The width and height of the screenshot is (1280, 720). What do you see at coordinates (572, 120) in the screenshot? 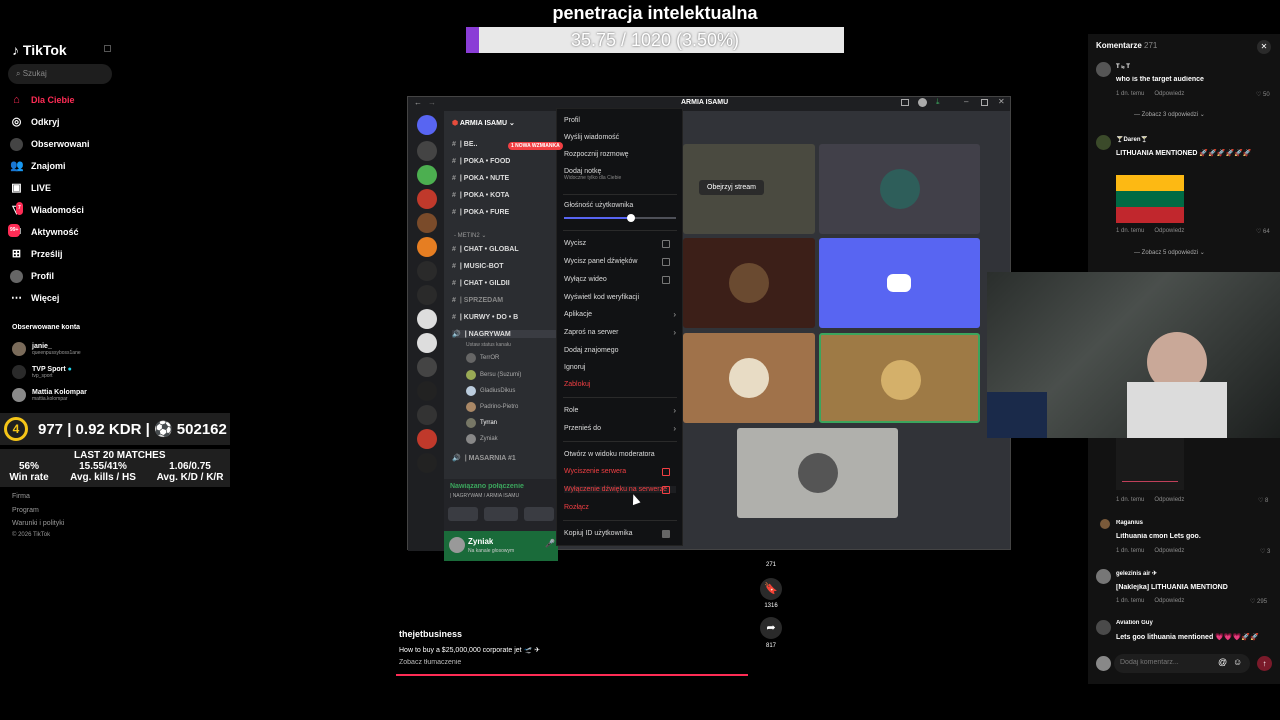
I see `menu-profile: Profil` at bounding box center [572, 120].